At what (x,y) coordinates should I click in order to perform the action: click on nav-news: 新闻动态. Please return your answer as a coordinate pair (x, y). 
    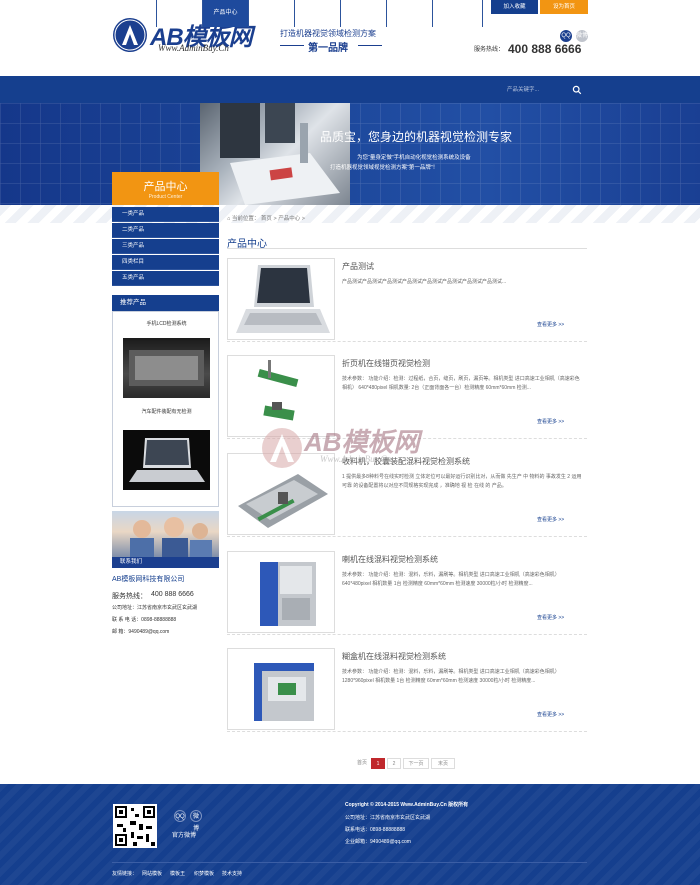
    Looking at the image, I should click on (272, 13).